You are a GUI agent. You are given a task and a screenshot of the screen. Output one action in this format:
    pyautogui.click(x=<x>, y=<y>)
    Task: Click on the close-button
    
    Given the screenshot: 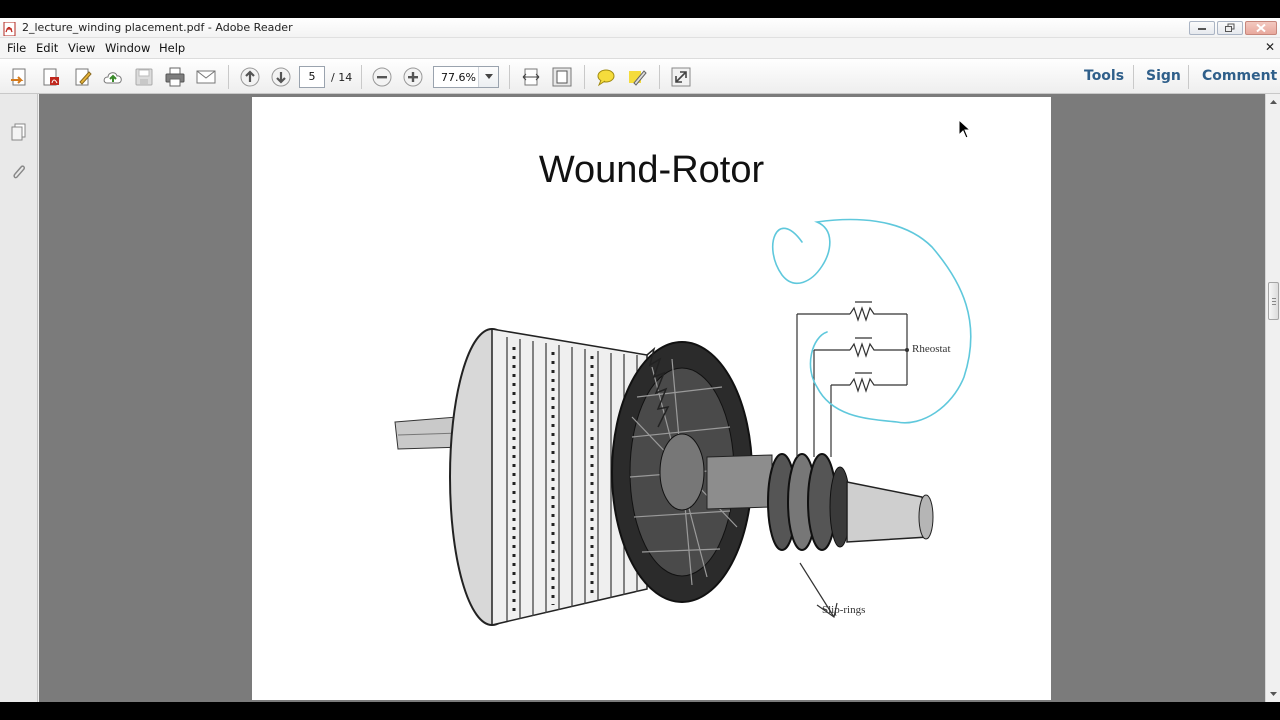 What is the action you would take?
    pyautogui.click(x=1261, y=28)
    